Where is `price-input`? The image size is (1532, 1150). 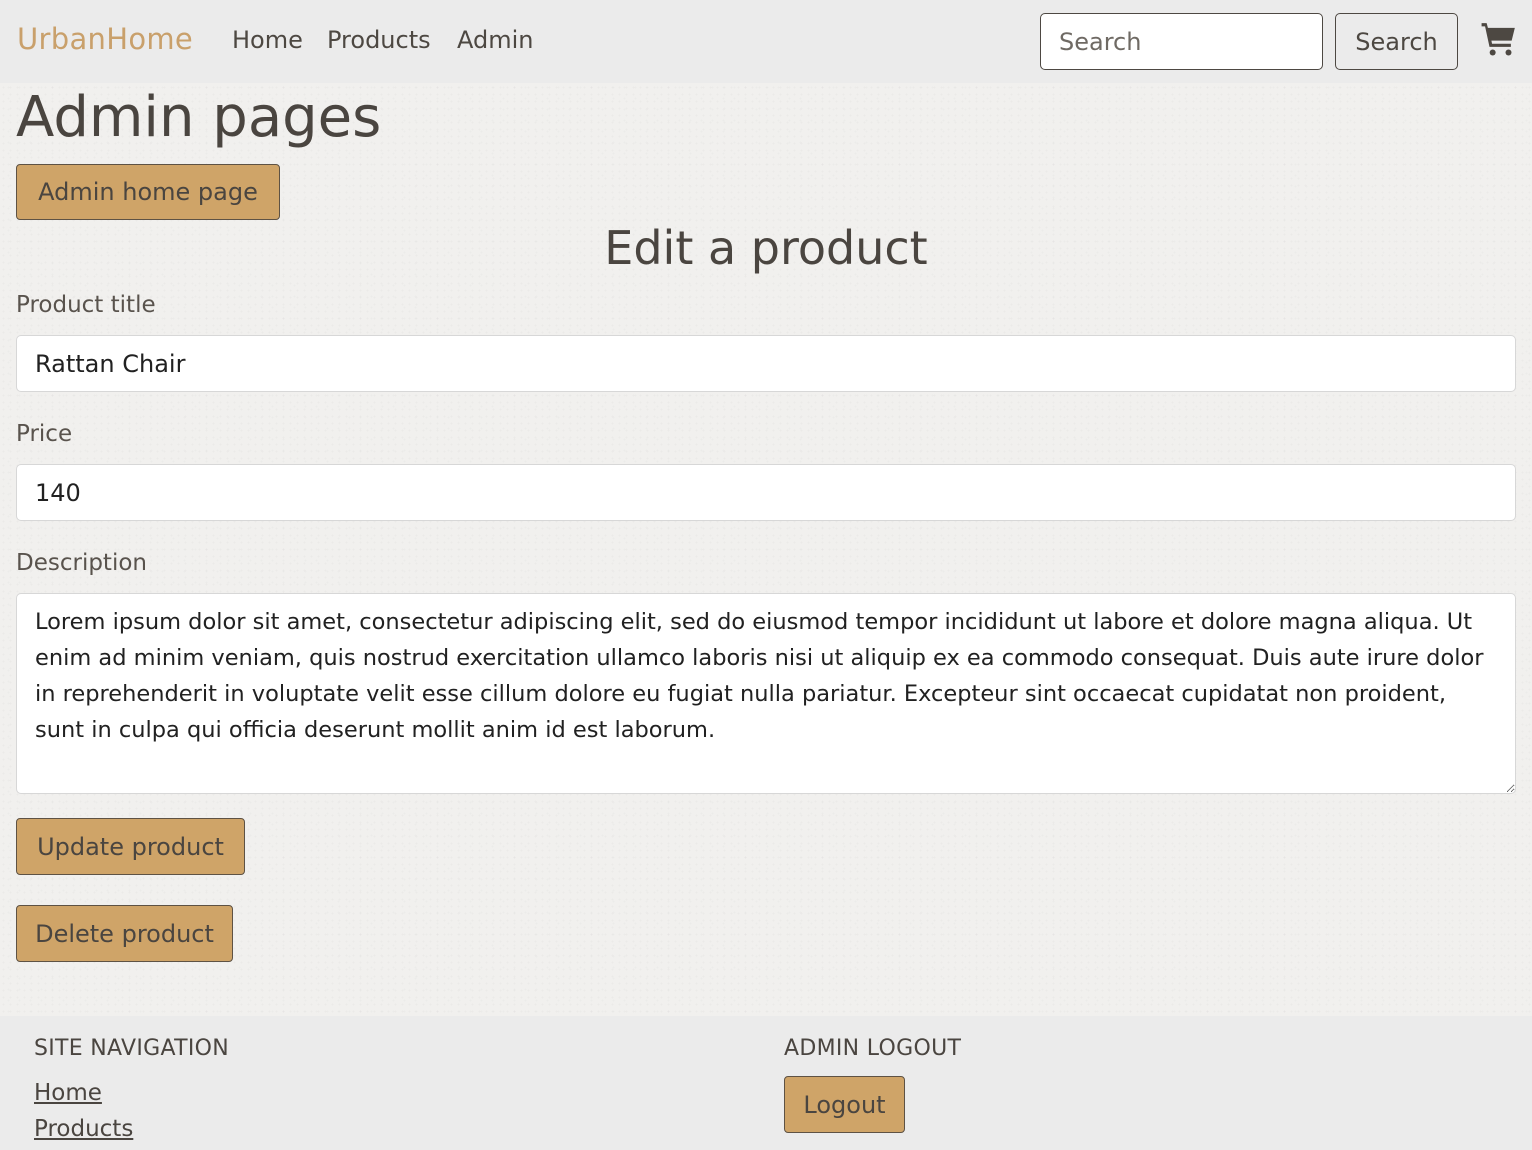 price-input is located at coordinates (766, 492).